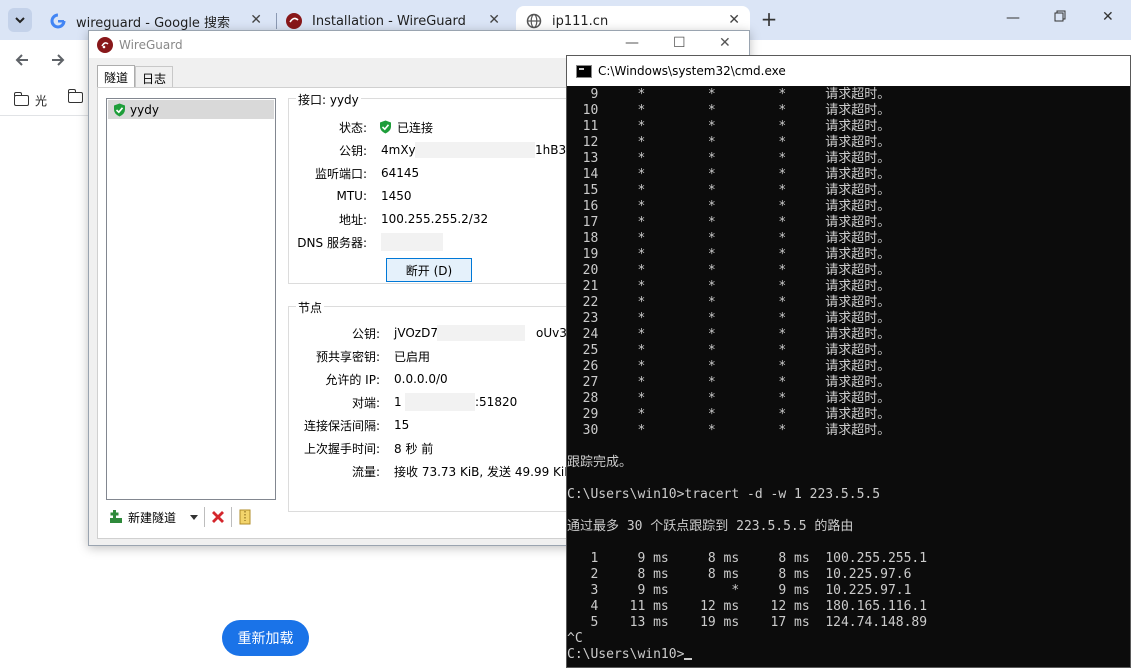  What do you see at coordinates (732, 430) in the screenshot?
I see `timeout-line: 30 * * * 请求超时。` at bounding box center [732, 430].